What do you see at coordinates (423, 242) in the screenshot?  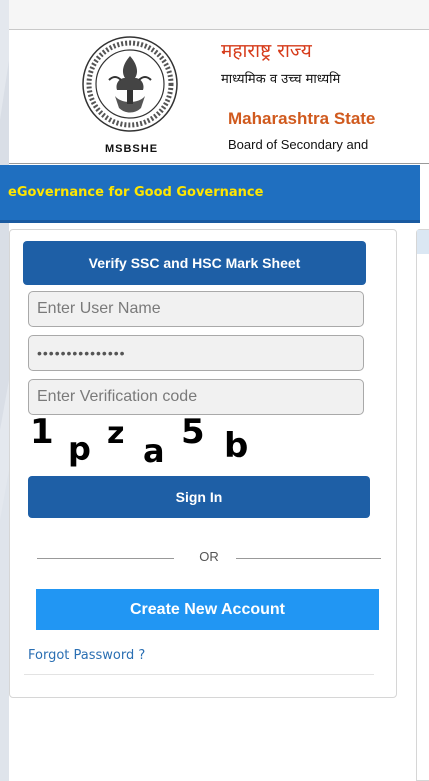 I see `right-panel-header` at bounding box center [423, 242].